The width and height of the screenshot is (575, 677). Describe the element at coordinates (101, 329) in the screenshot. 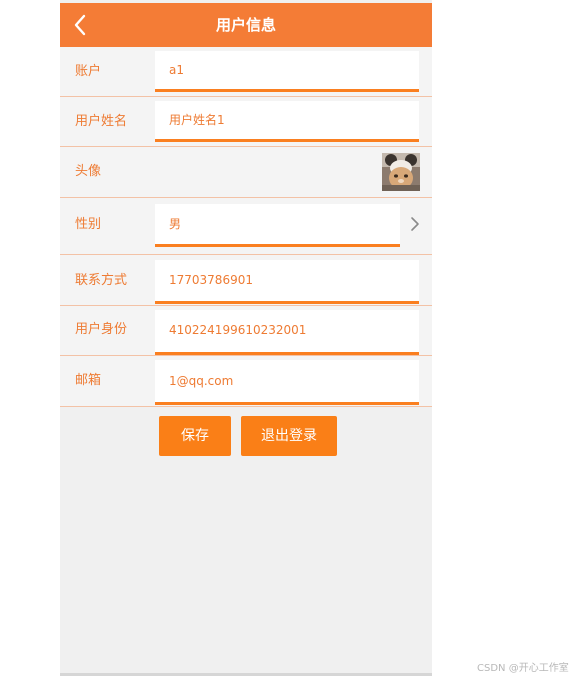

I see `idcard-label: 用户身份` at that location.